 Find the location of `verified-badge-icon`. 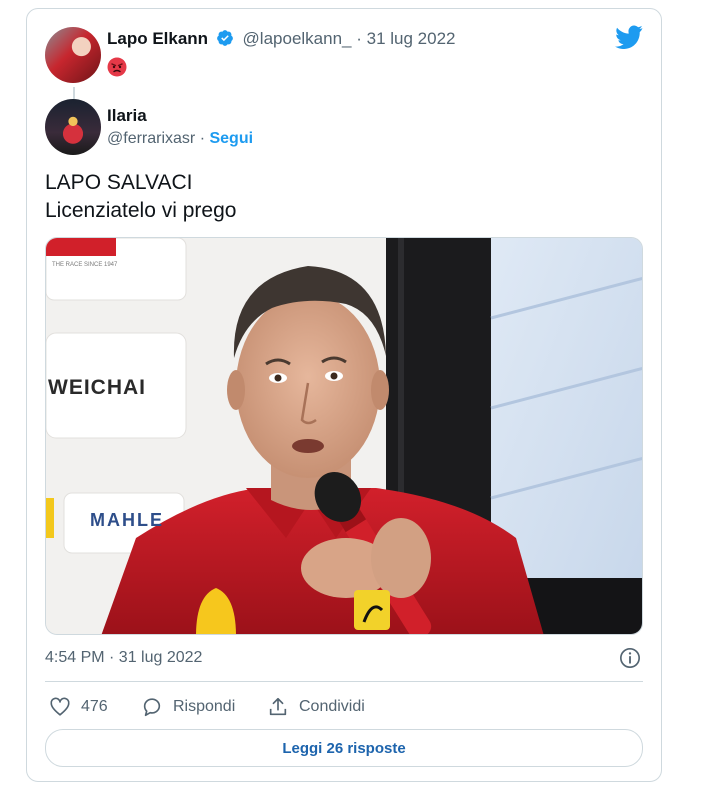

verified-badge-icon is located at coordinates (224, 38).